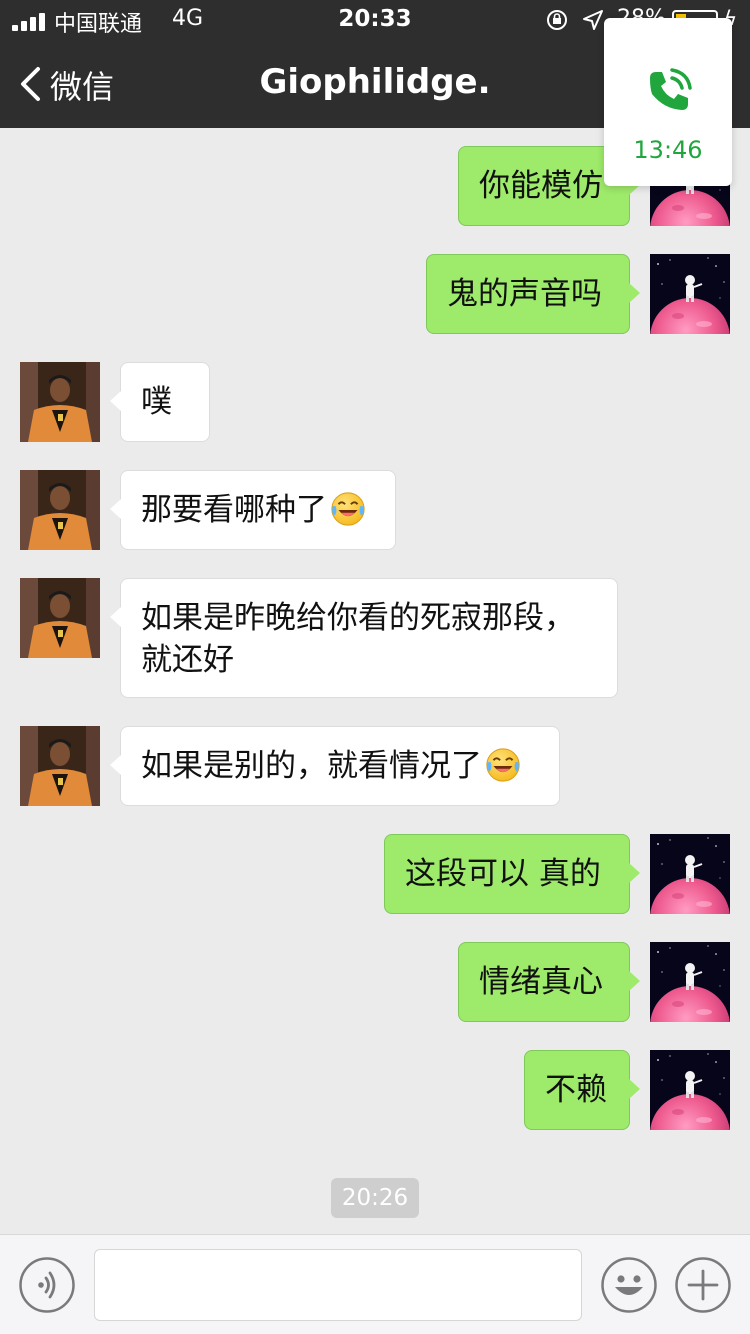  What do you see at coordinates (541, 186) in the screenshot?
I see `message-text: 你能模仿` at bounding box center [541, 186].